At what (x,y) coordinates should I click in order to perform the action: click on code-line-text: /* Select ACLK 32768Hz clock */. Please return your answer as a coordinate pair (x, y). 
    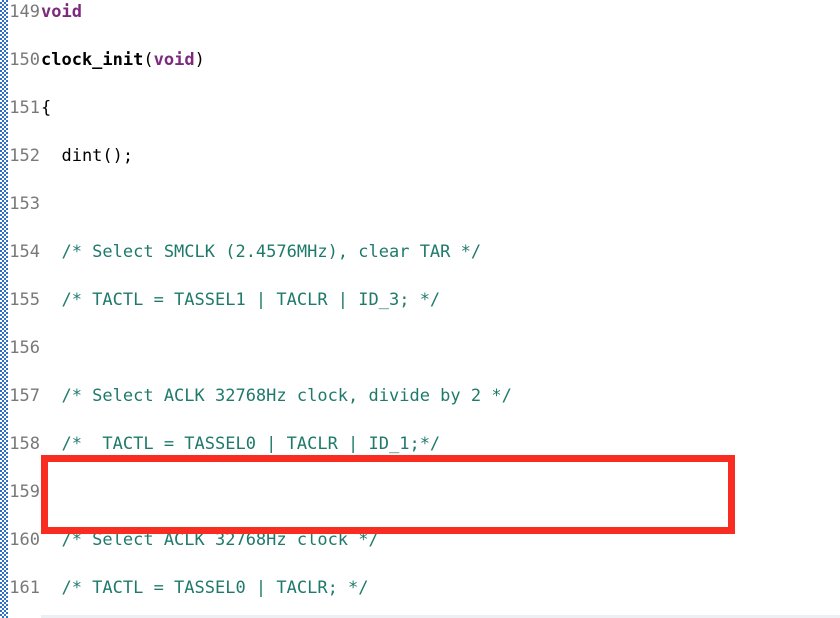
    Looking at the image, I should click on (210, 540).